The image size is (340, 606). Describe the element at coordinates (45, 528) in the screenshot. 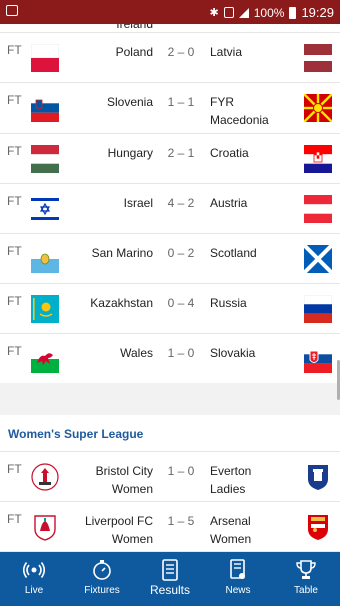

I see `liverpool-crest-icon` at that location.